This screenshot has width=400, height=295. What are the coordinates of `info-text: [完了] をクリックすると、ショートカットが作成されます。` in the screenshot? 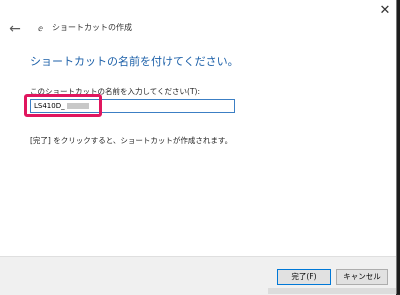 It's located at (131, 140).